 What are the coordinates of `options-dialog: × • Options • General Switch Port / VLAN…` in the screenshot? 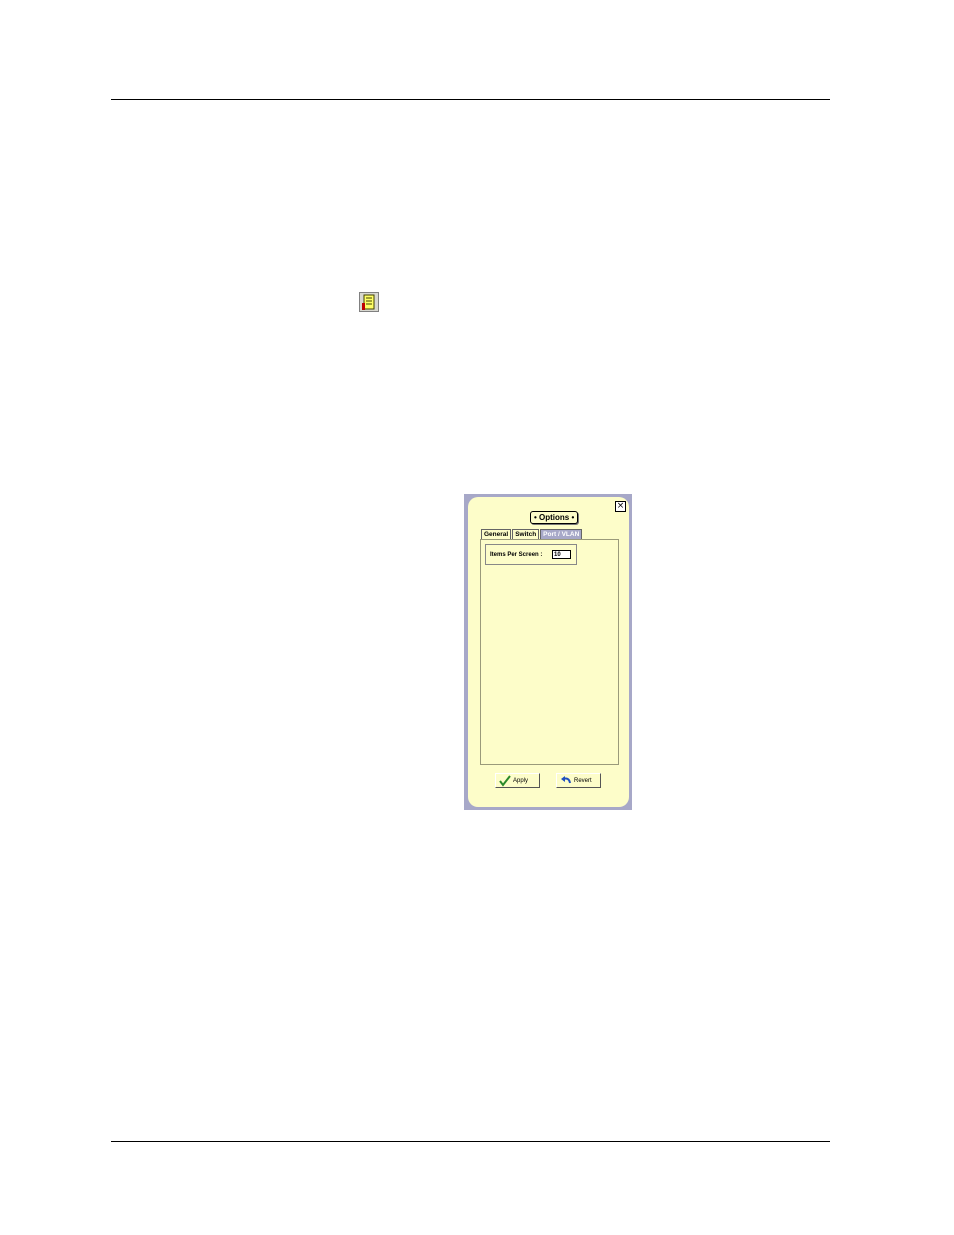 It's located at (548, 652).